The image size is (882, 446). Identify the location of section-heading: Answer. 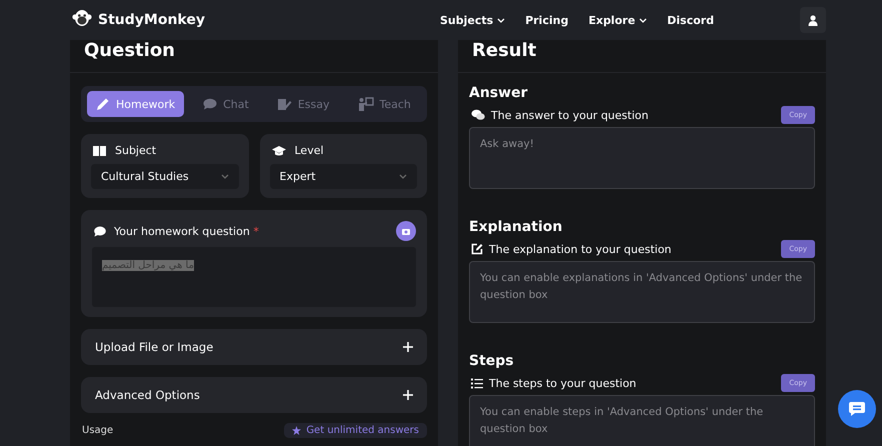
(498, 93).